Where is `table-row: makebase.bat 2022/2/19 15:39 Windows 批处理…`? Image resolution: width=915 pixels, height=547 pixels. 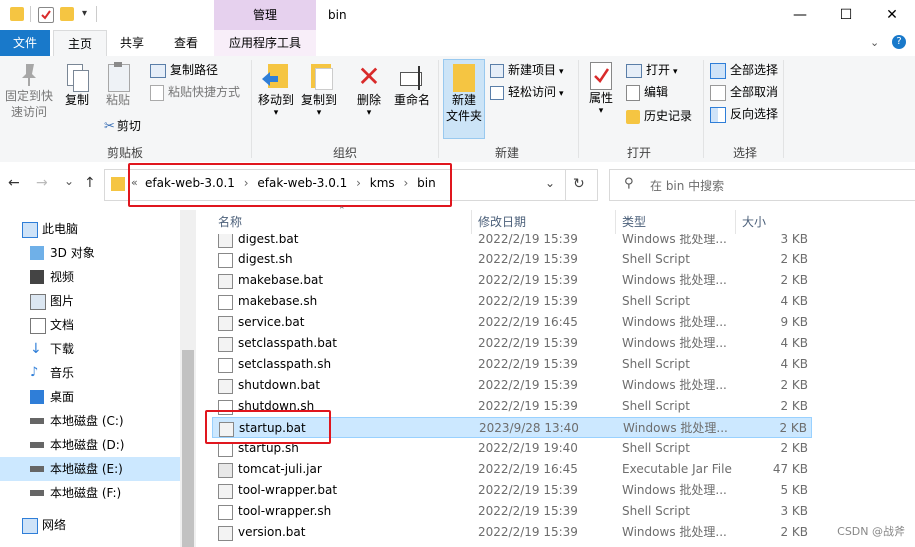
table-row: makebase.bat 2022/2/19 15:39 Windows 批处理… is located at coordinates (512, 280).